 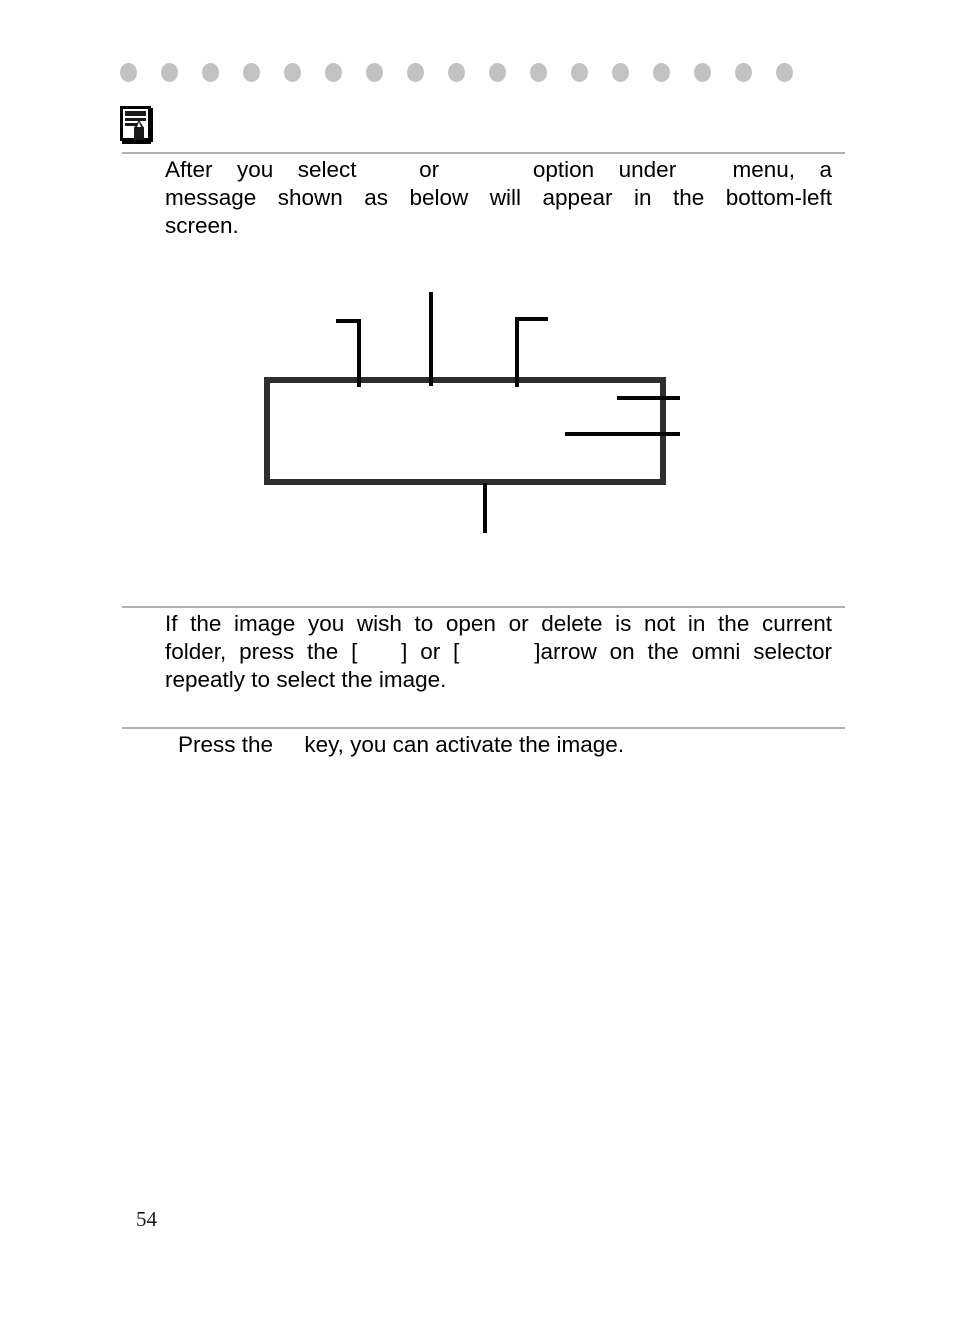 I want to click on leader-line-top-left-vertical, so click(x=359, y=353).